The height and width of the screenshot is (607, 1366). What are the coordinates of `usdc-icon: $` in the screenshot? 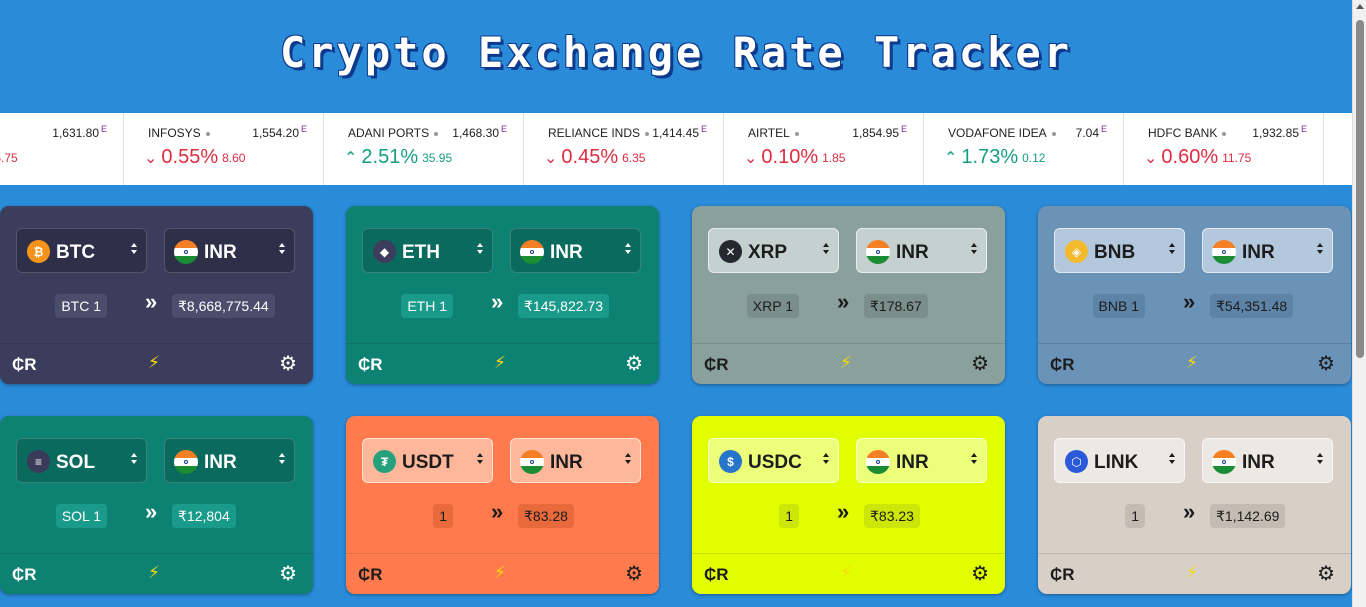 It's located at (730, 461).